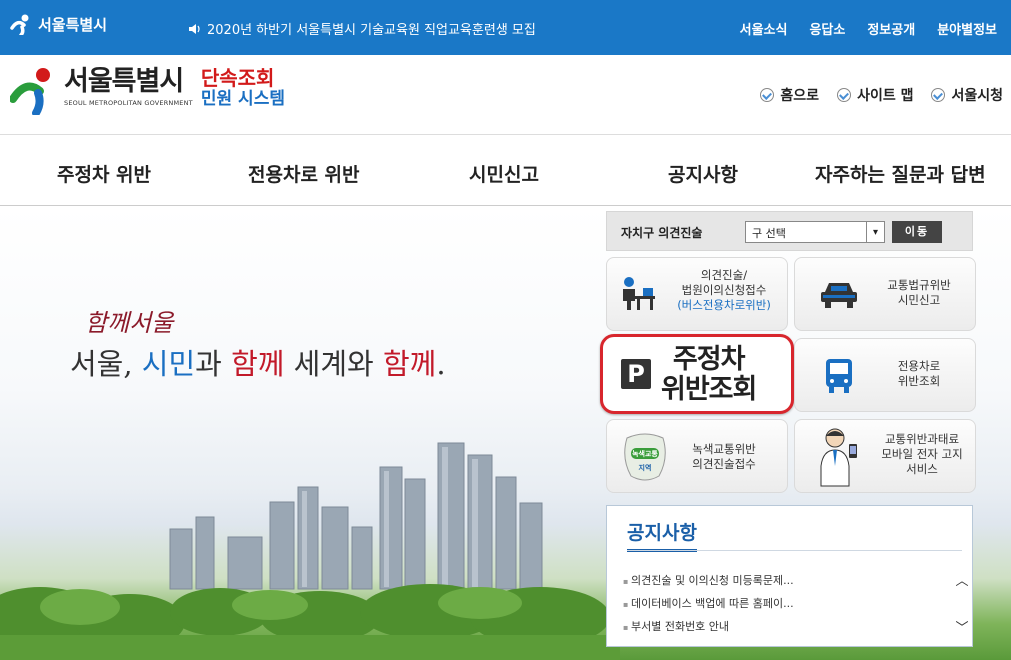 This screenshot has height=660, width=1011. I want to click on notice-title: 공지사항, so click(662, 535).